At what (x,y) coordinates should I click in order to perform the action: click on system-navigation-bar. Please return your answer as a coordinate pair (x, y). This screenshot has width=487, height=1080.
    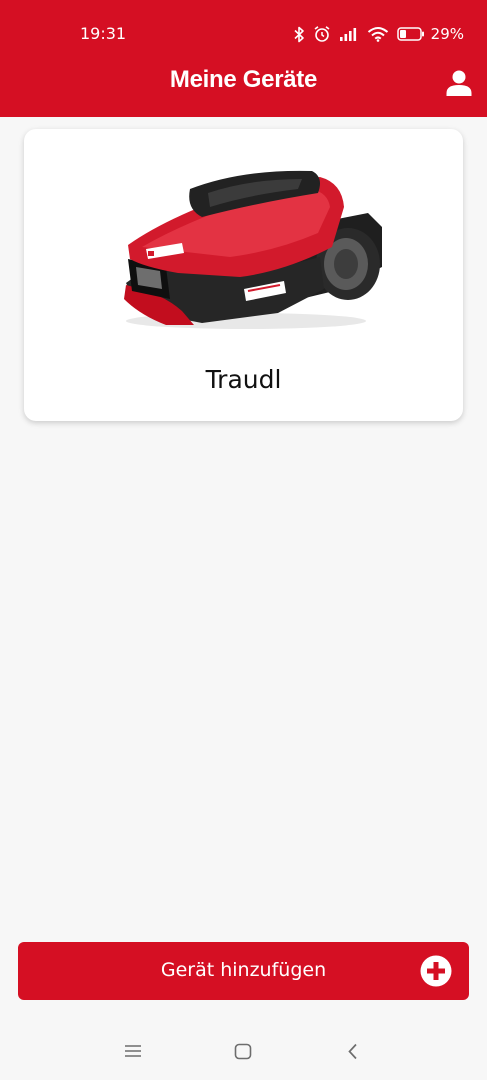
    Looking at the image, I should click on (243, 1052).